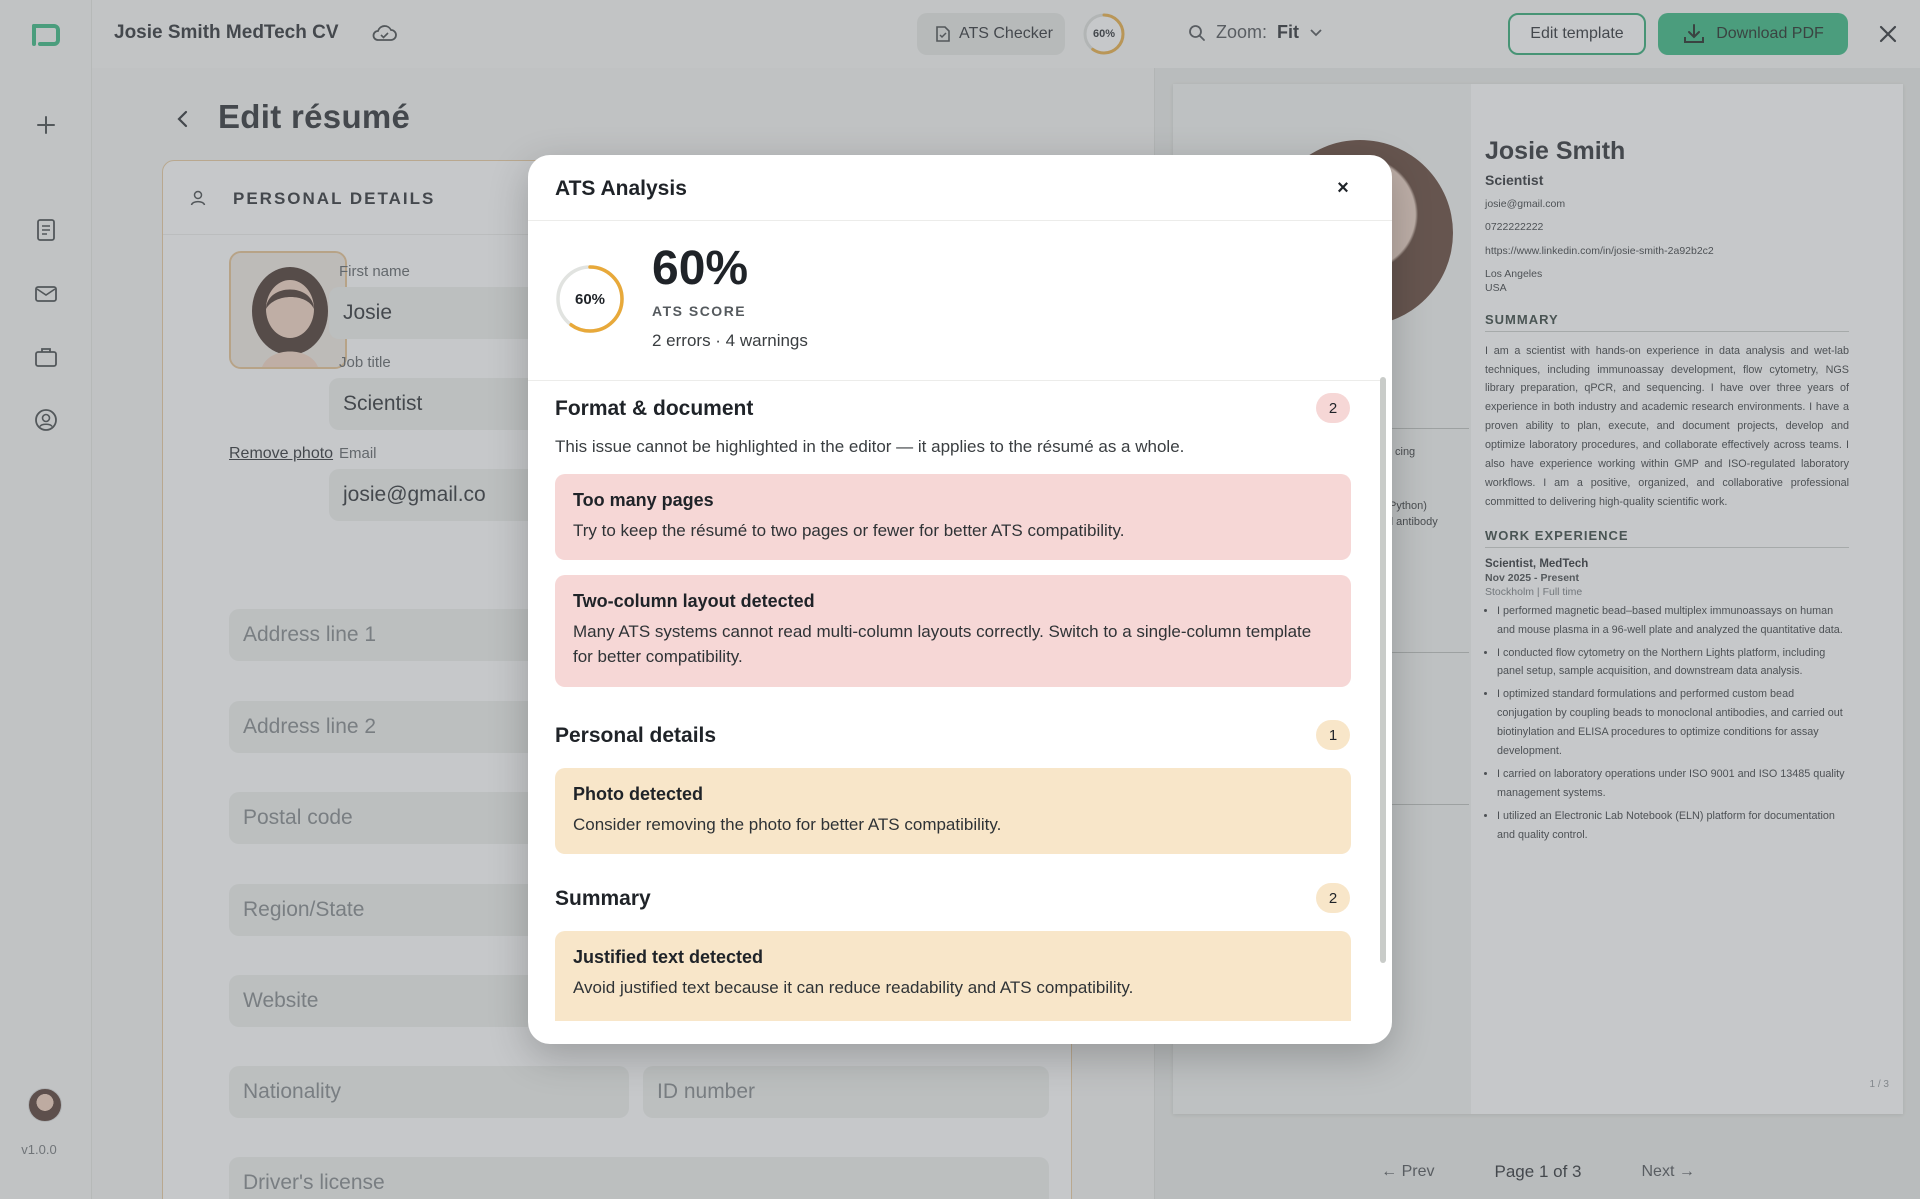 The height and width of the screenshot is (1199, 1920). Describe the element at coordinates (643, 500) in the screenshot. I see `issue-title: Too many pages` at that location.